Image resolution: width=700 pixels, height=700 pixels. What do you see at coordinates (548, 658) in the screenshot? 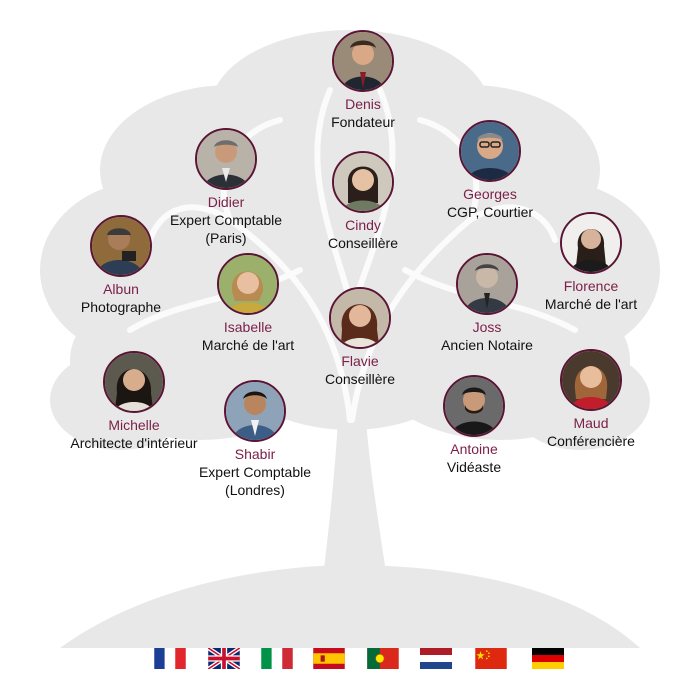
I see `germany-flag` at bounding box center [548, 658].